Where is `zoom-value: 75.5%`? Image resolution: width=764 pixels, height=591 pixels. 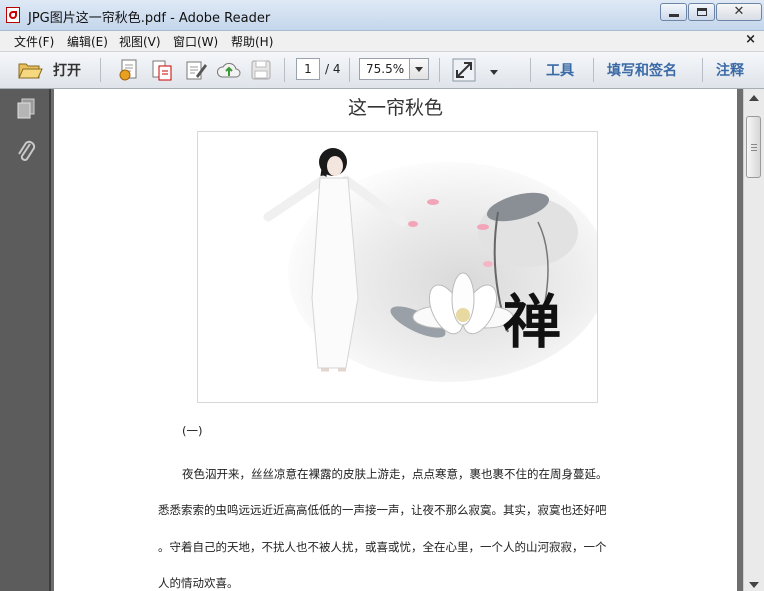
zoom-value: 75.5% is located at coordinates (385, 69).